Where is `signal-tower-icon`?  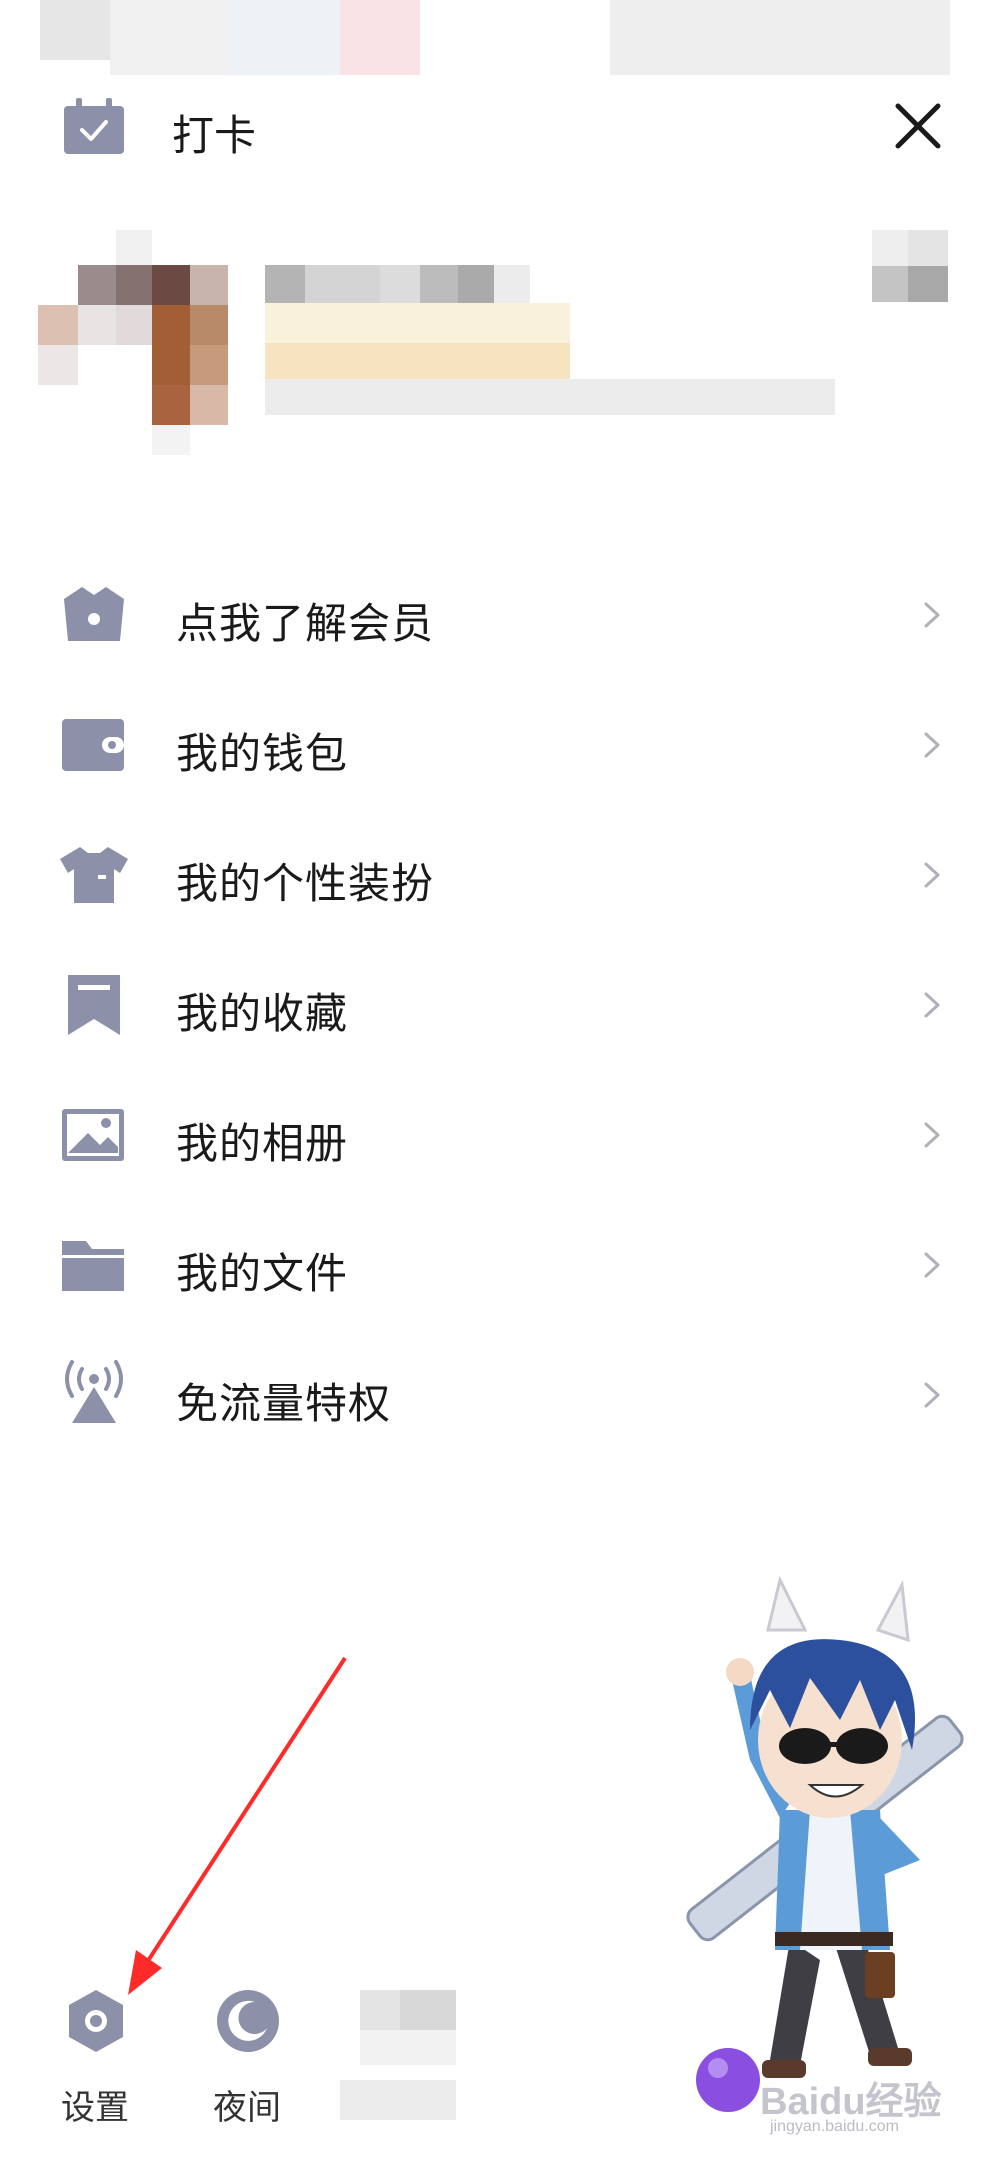
signal-tower-icon is located at coordinates (94, 1392).